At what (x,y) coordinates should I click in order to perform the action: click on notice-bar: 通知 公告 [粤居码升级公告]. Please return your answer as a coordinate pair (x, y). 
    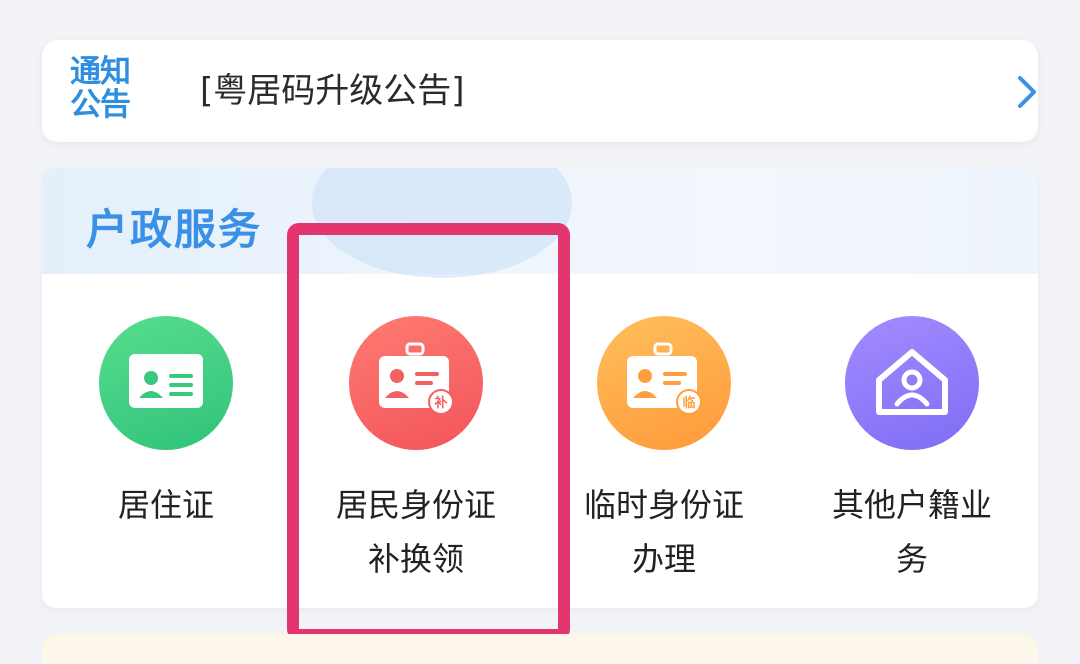
    Looking at the image, I should click on (540, 91).